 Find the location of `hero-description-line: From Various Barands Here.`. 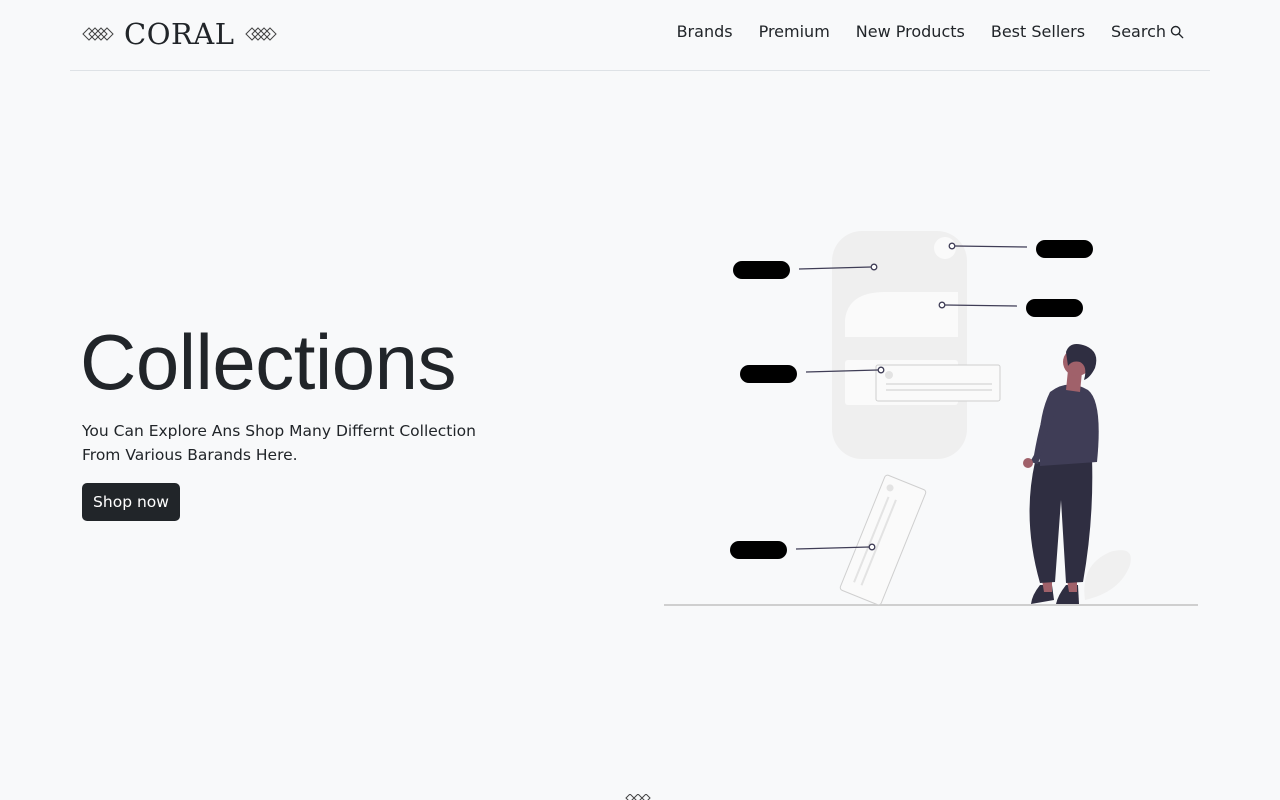

hero-description-line: From Various Barands Here. is located at coordinates (190, 455).